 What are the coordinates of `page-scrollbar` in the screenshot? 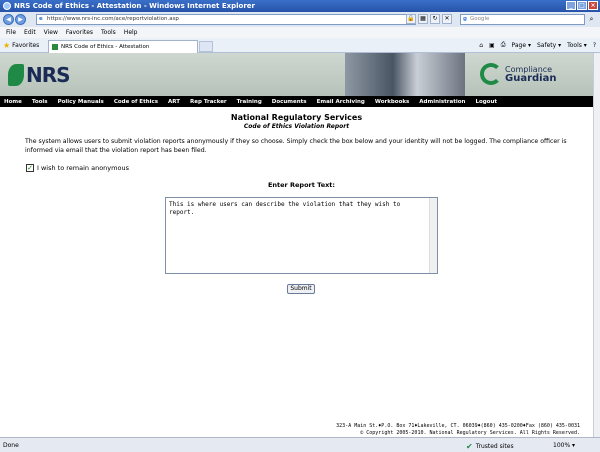 It's located at (596, 245).